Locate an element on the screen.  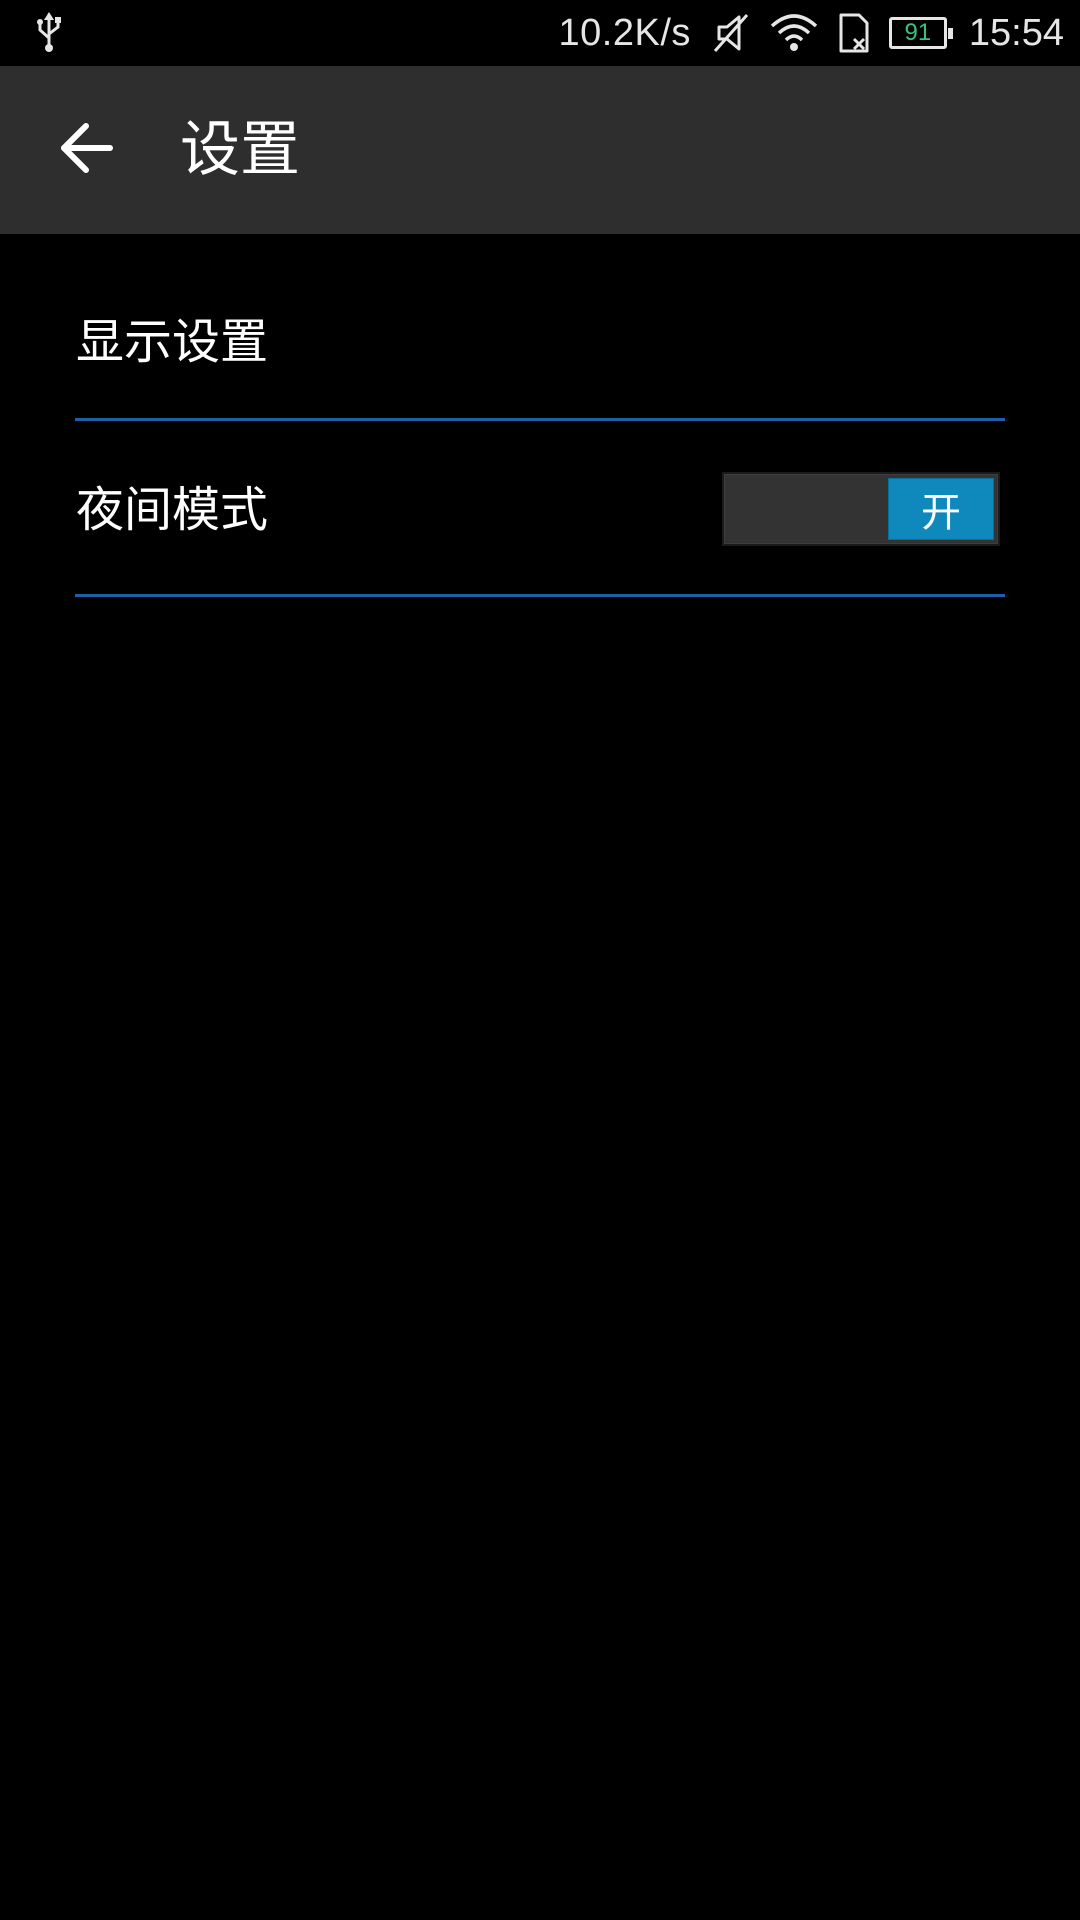
mute-icon is located at coordinates (731, 33).